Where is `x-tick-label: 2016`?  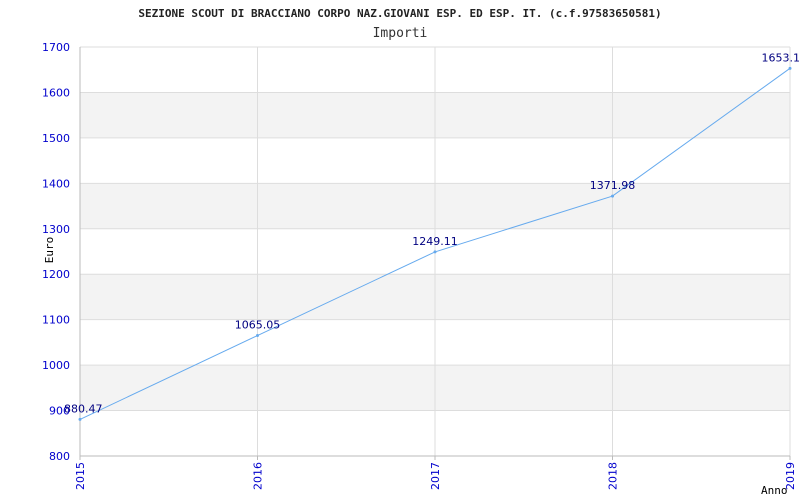 x-tick-label: 2016 is located at coordinates (258, 476).